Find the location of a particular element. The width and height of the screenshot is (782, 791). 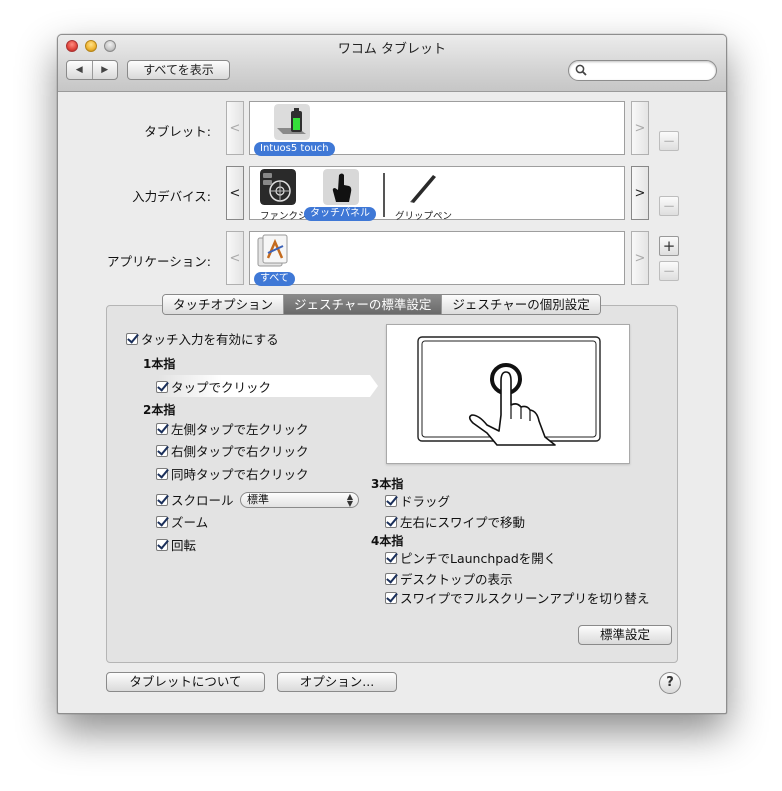

input-device-label: 入力デバイス: is located at coordinates (171, 196).